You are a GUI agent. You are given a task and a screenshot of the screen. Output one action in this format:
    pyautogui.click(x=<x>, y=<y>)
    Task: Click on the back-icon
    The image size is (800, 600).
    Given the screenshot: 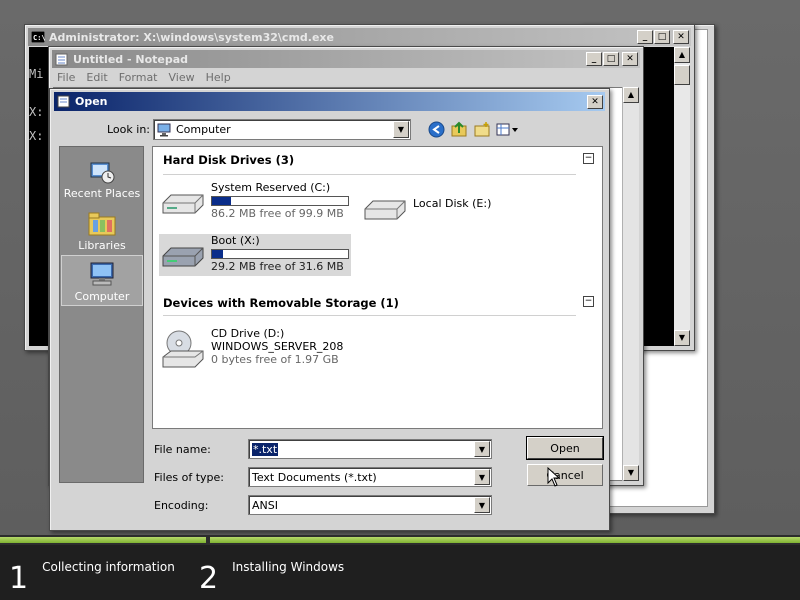 What is the action you would take?
    pyautogui.click(x=436, y=129)
    